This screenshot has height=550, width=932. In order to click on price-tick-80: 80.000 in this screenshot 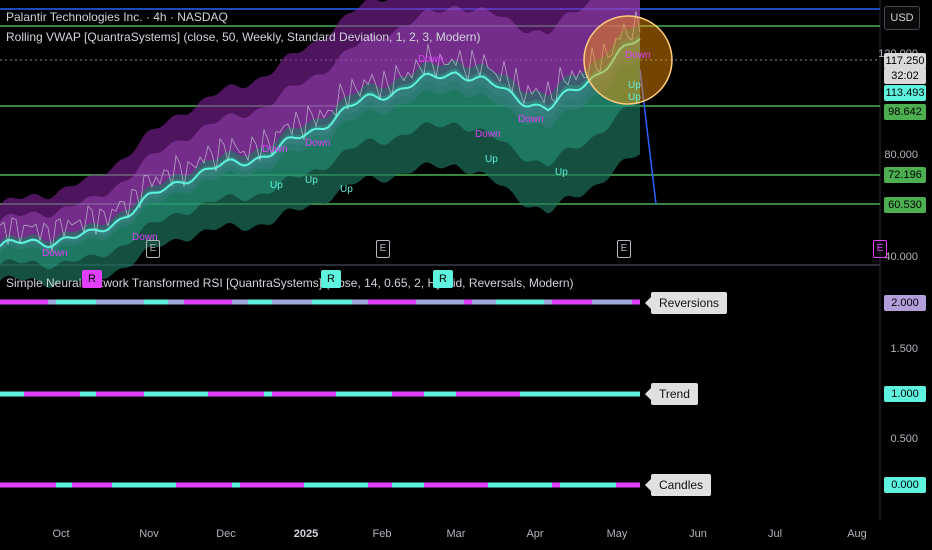, I will do `click(901, 155)`.